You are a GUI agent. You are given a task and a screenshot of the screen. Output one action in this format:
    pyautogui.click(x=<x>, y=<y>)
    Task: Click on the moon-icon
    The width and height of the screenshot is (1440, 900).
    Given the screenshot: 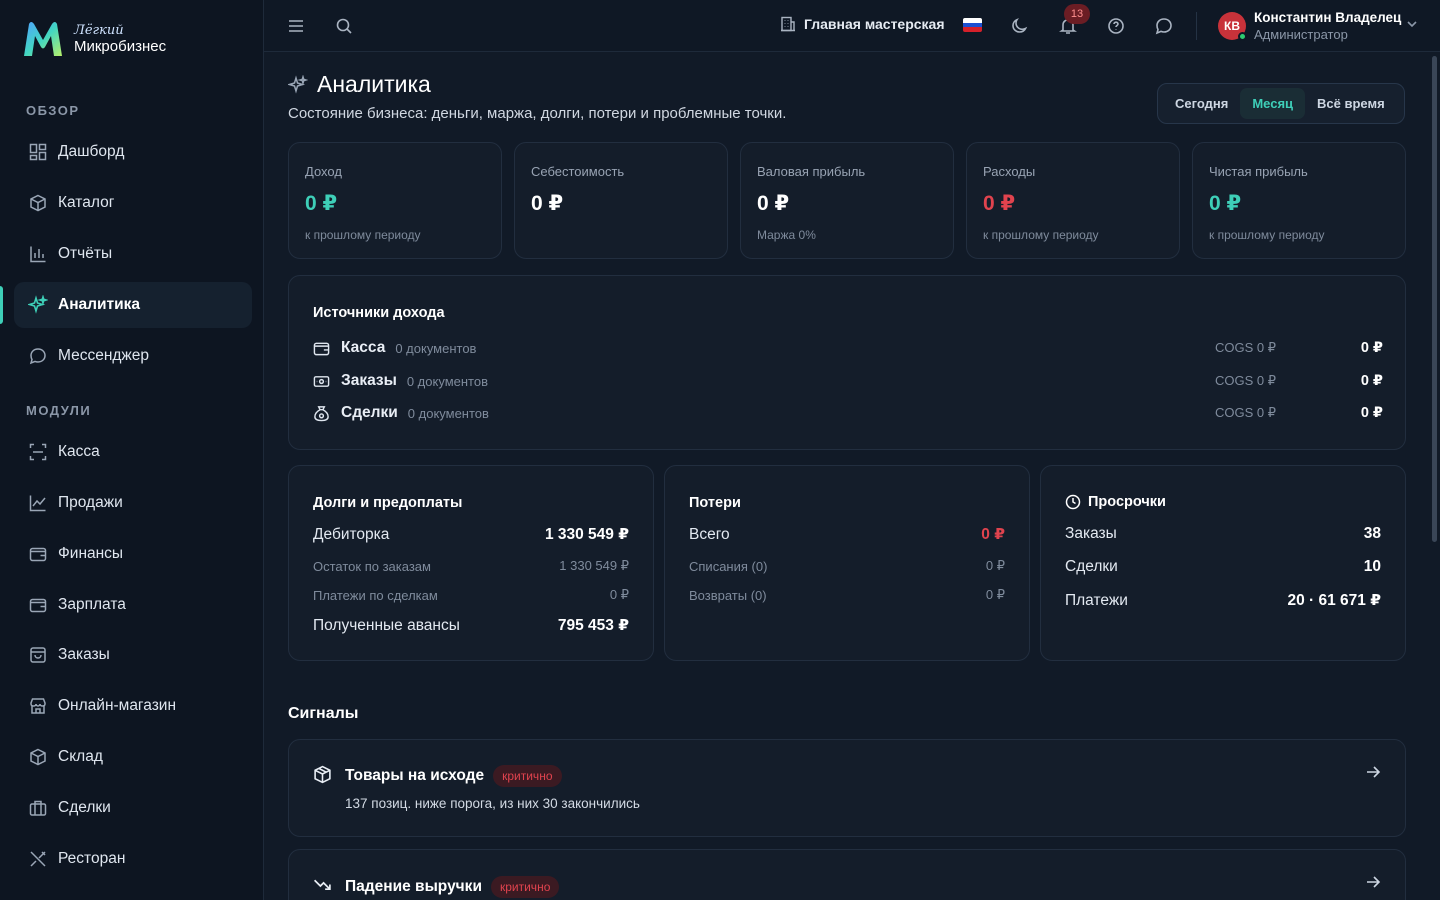 What is the action you would take?
    pyautogui.click(x=1020, y=26)
    